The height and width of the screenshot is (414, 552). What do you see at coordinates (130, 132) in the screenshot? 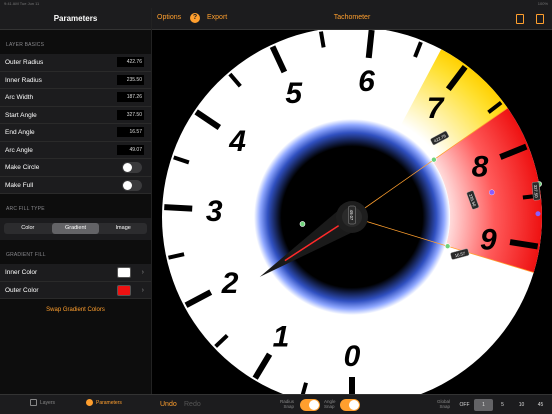
I see `end-angle-field: 16.57` at bounding box center [130, 132].